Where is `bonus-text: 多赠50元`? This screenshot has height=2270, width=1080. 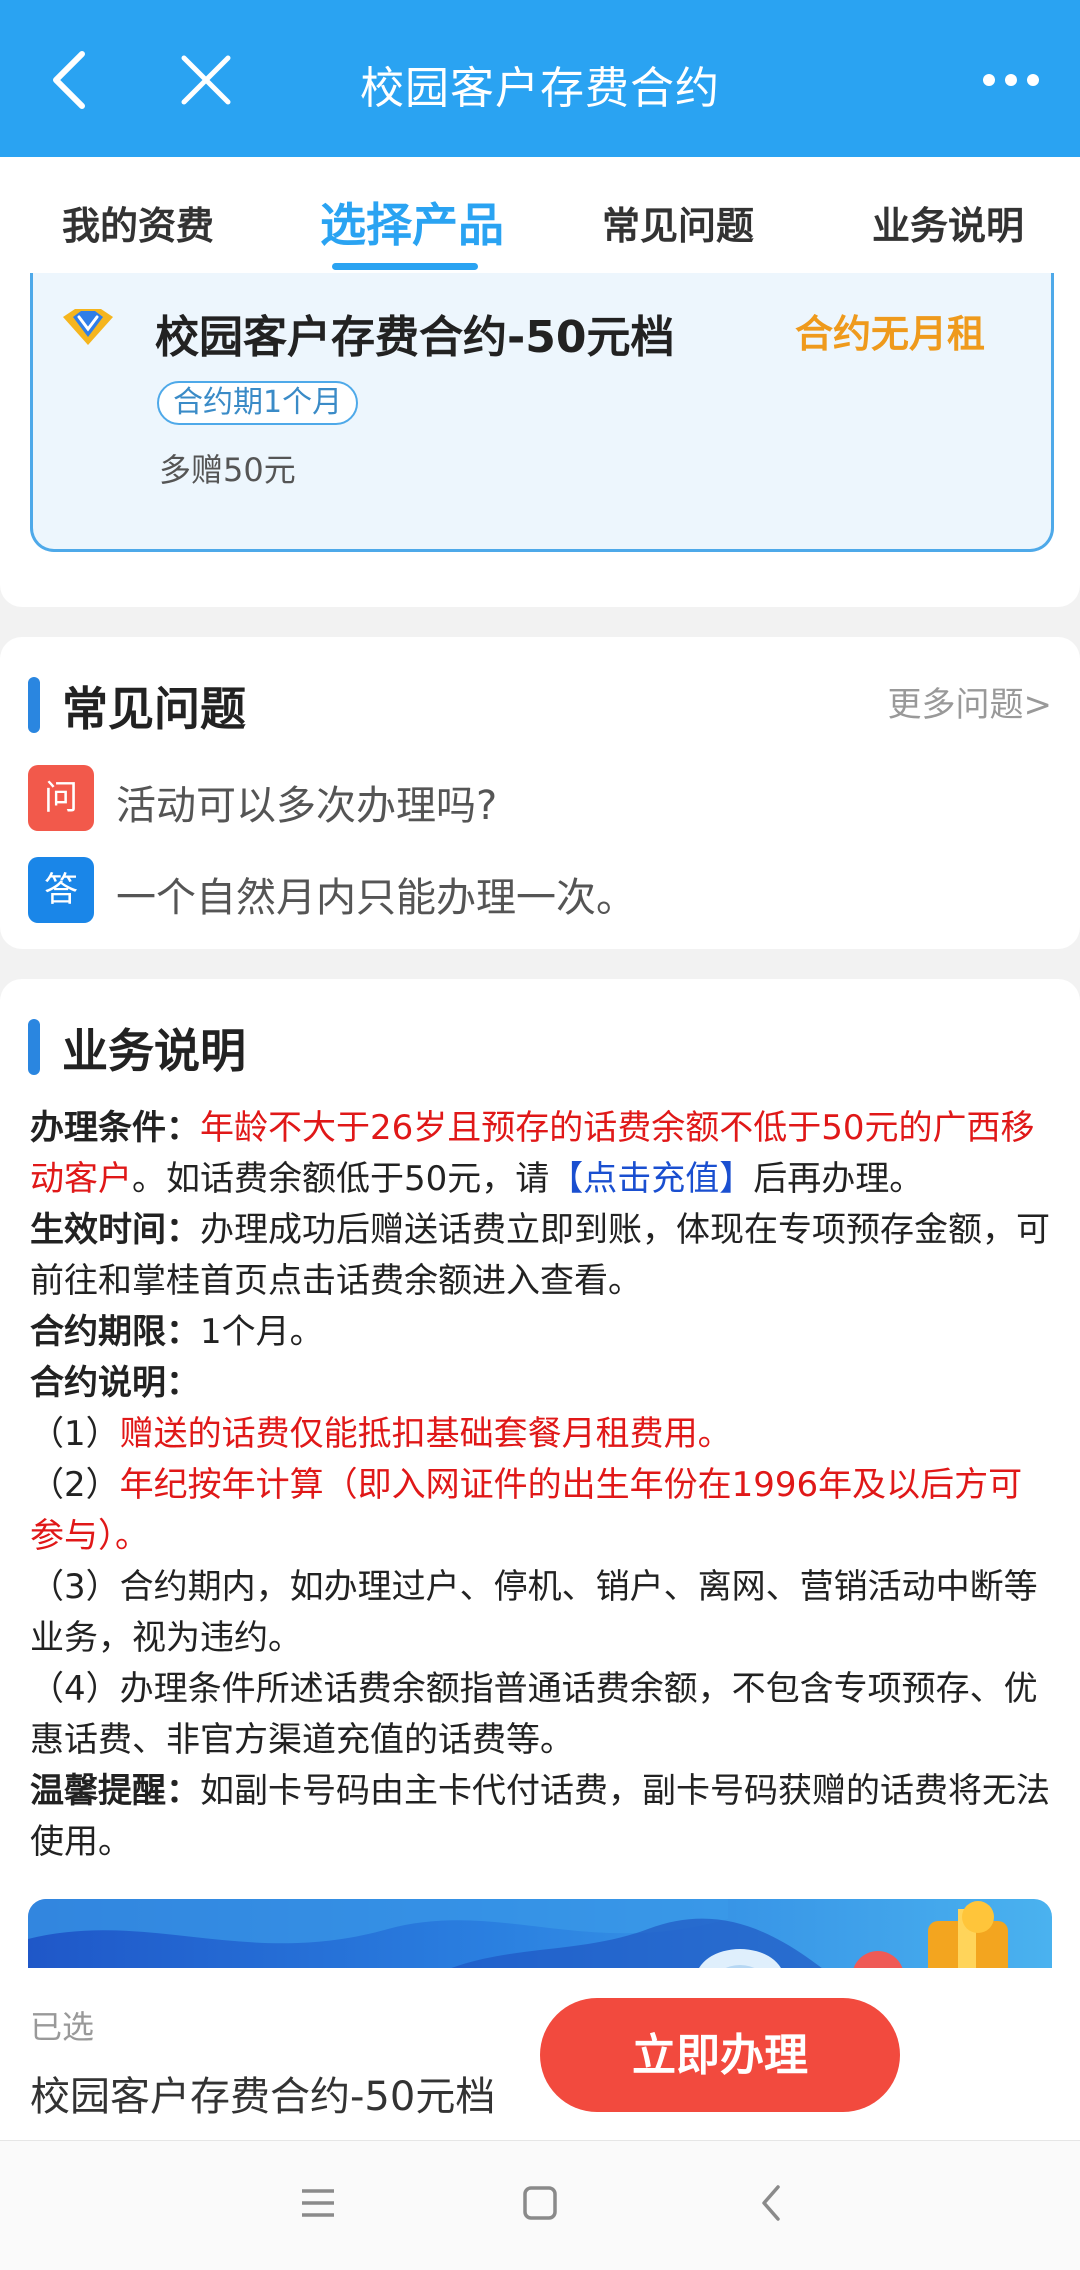 bonus-text: 多赠50元 is located at coordinates (227, 470).